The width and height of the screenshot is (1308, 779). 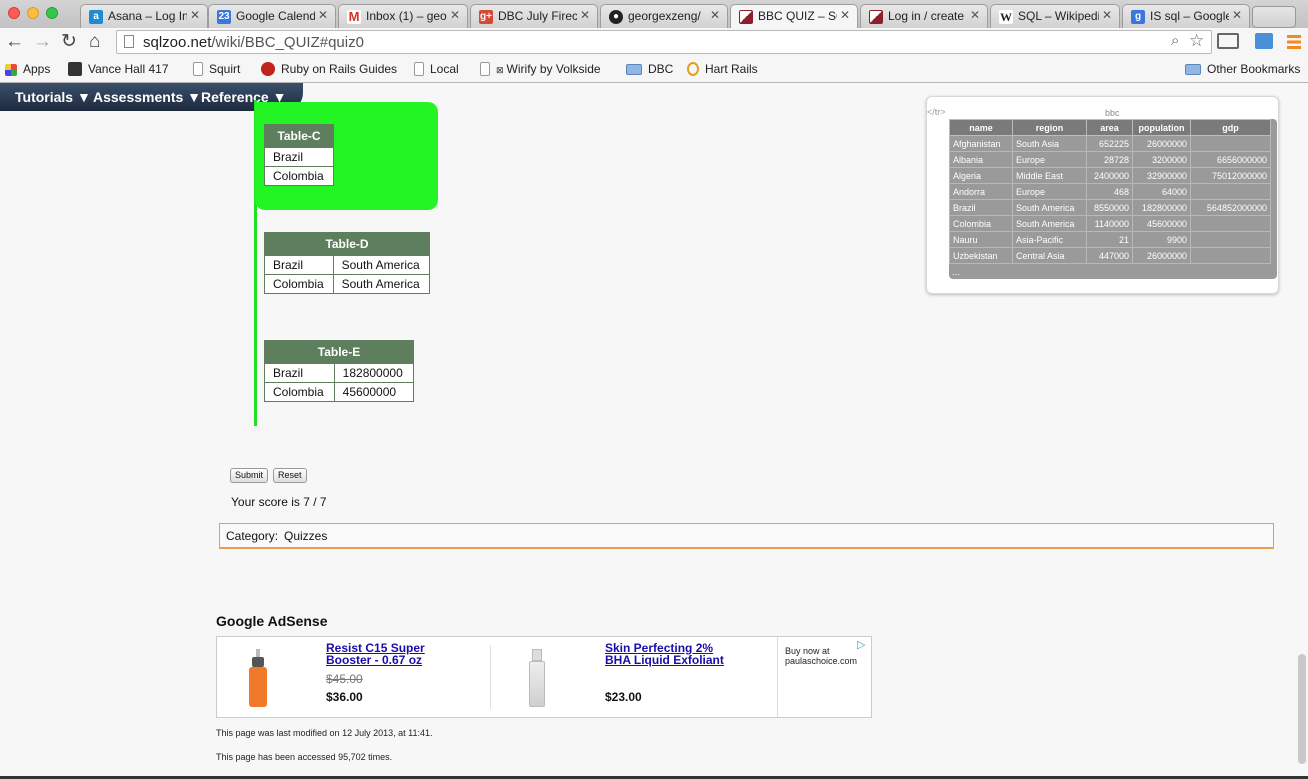 What do you see at coordinates (144, 16) in the screenshot?
I see `tab-asana: a Asana – Log In ✕` at bounding box center [144, 16].